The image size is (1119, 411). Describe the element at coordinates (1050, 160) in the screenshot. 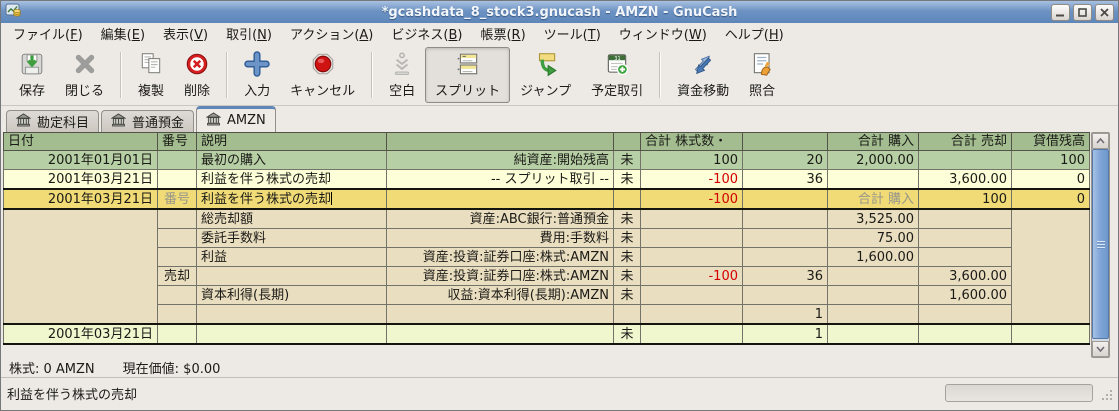

I see `cell-balance: 100` at that location.